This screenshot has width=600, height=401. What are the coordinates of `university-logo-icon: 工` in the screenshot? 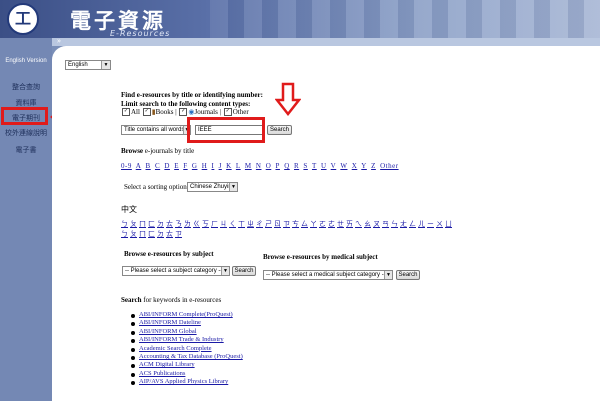 It's located at (23, 19).